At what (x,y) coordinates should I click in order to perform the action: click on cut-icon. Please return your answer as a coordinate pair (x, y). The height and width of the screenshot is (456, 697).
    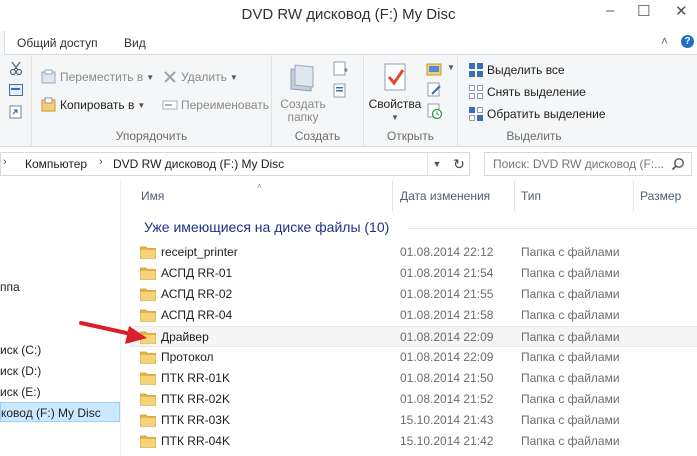
    Looking at the image, I should click on (16, 68).